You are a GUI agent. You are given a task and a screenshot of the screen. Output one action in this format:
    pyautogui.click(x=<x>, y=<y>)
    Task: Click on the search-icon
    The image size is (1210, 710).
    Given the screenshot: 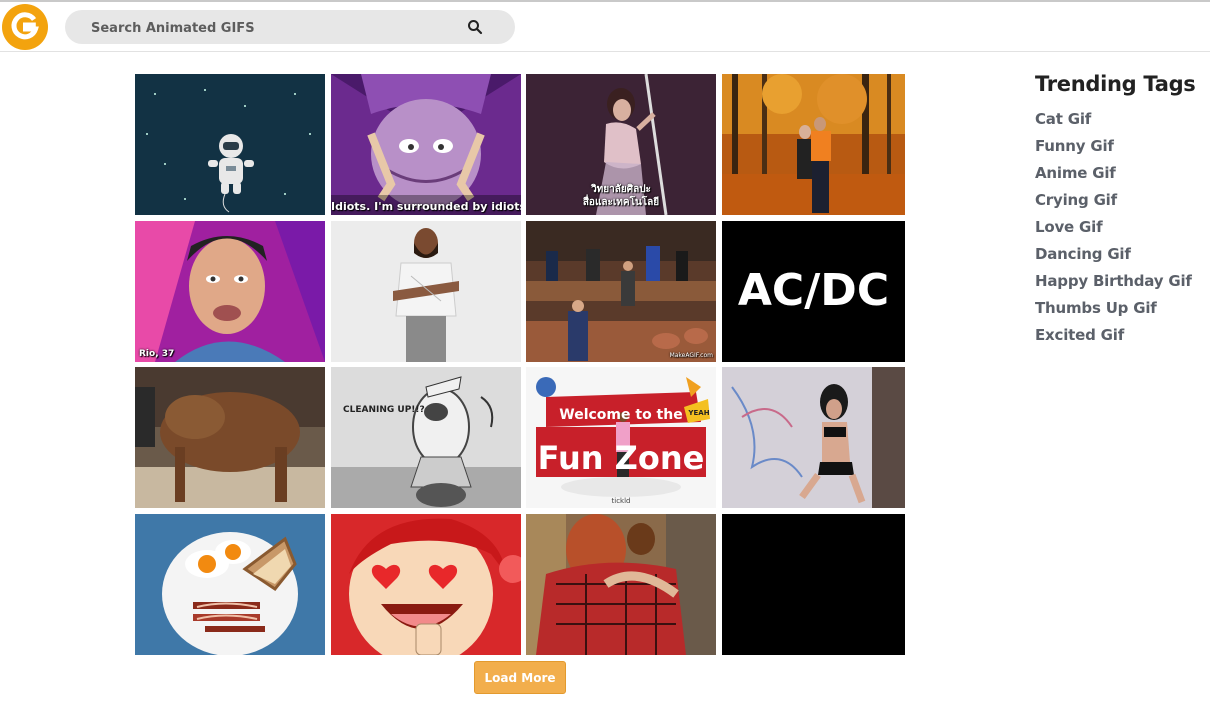 What is the action you would take?
    pyautogui.click(x=475, y=27)
    